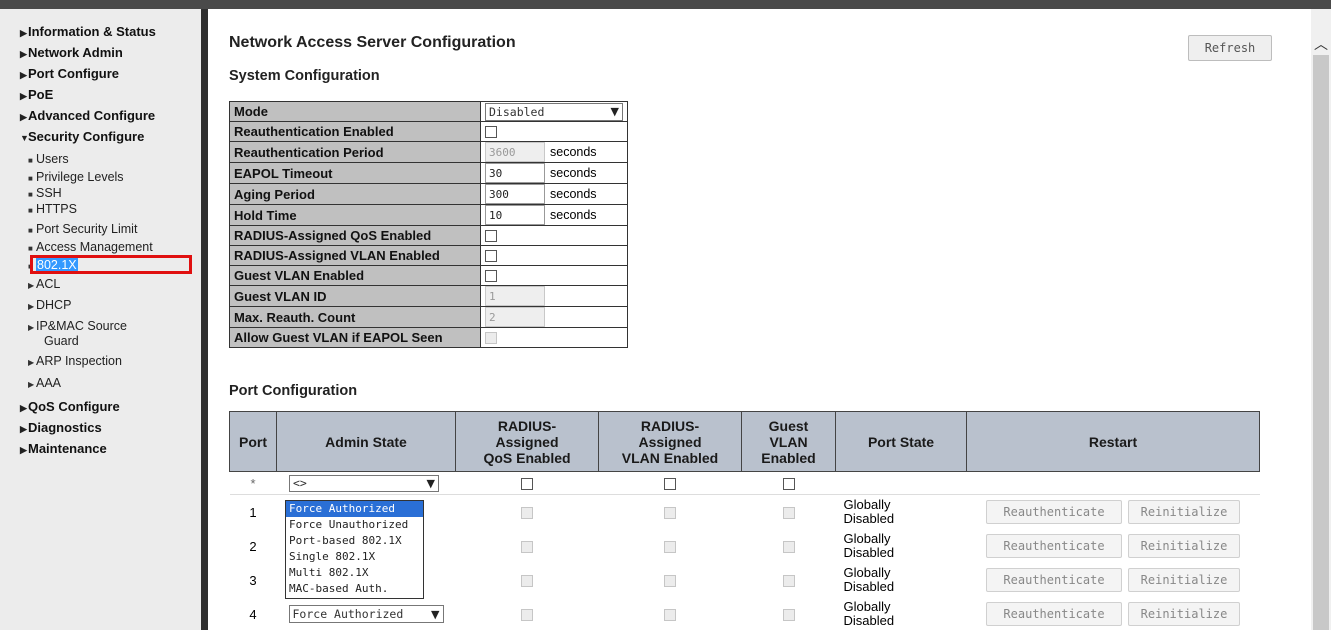 The width and height of the screenshot is (1331, 631). What do you see at coordinates (527, 441) in the screenshot?
I see `col-radius-qos: RADIUS- Assigned QoS Enabled` at bounding box center [527, 441].